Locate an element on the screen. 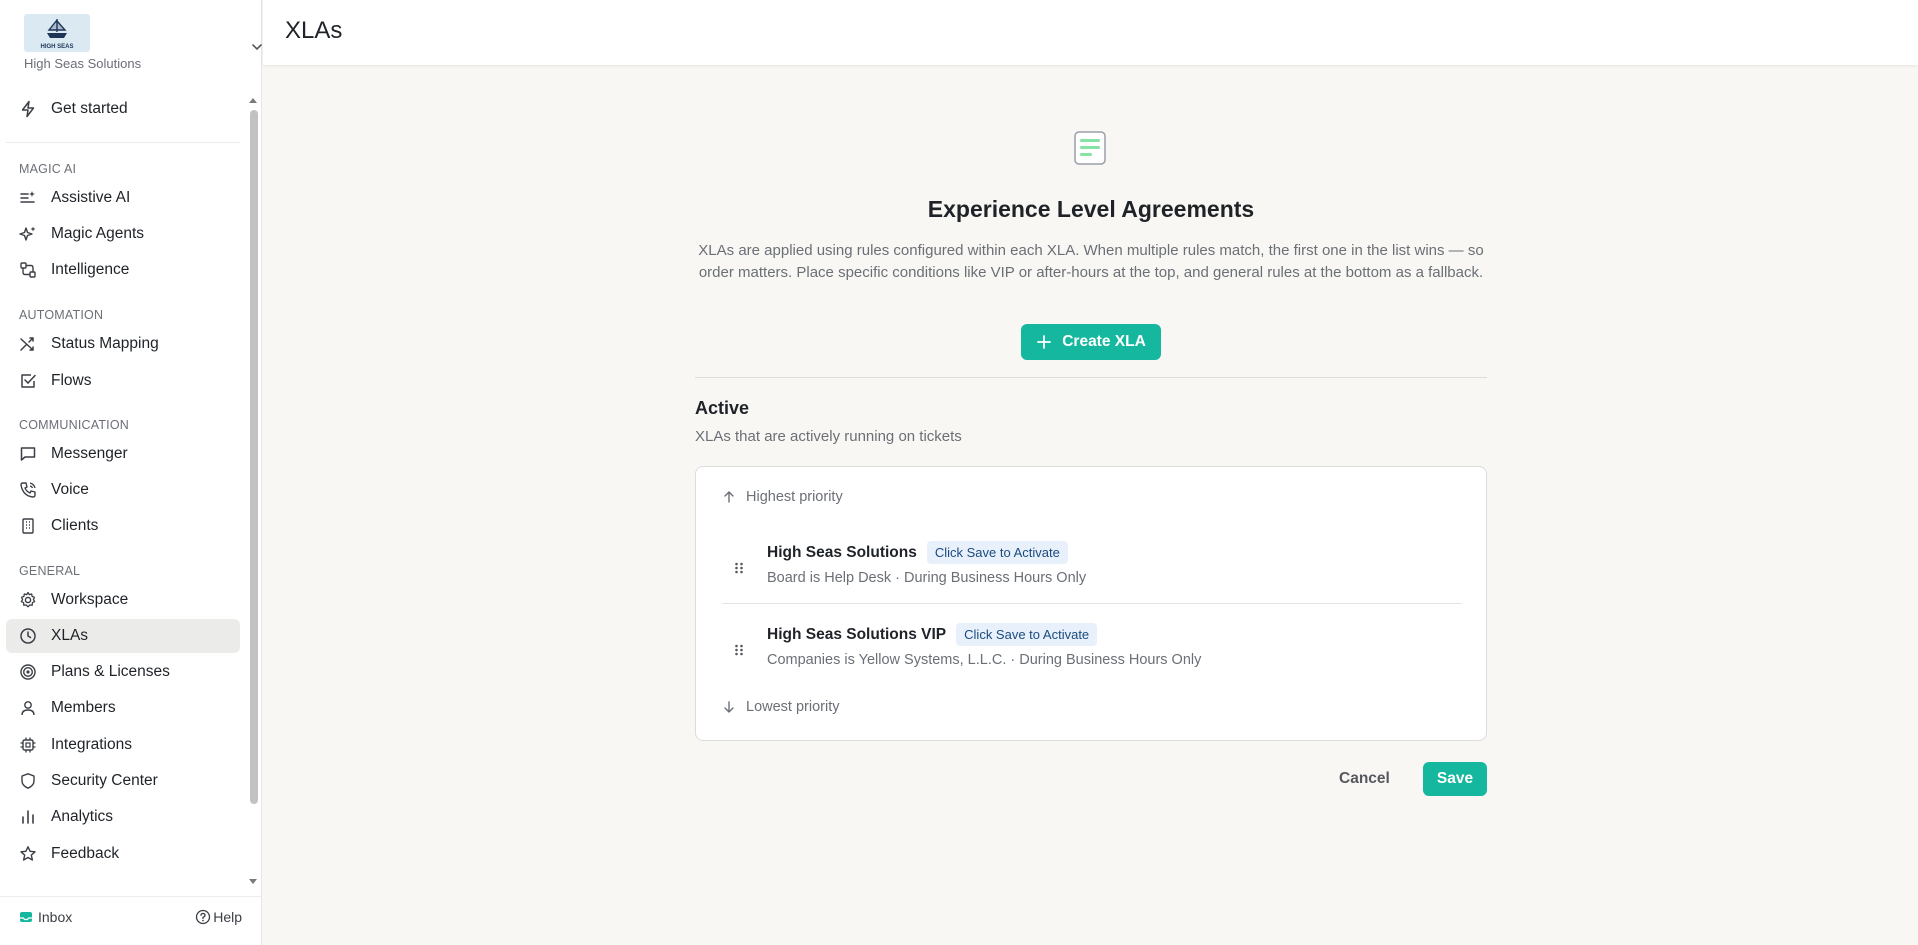 This screenshot has height=945, width=1918. sidebar-item-voice: Voice is located at coordinates (123, 490).